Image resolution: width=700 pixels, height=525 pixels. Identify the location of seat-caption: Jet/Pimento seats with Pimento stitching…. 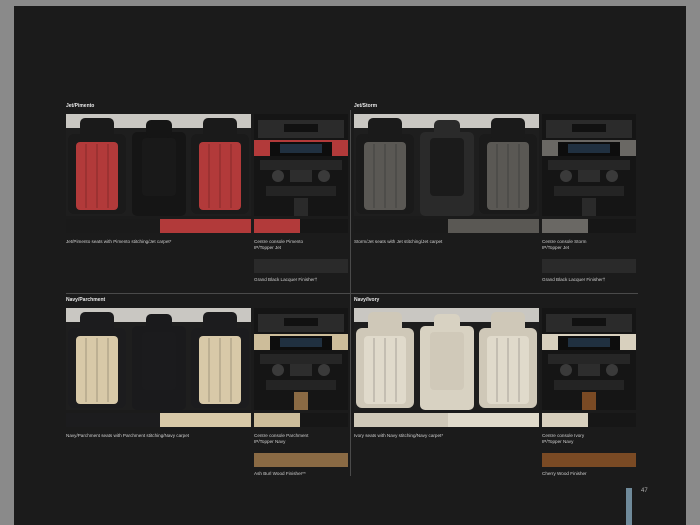
(119, 241).